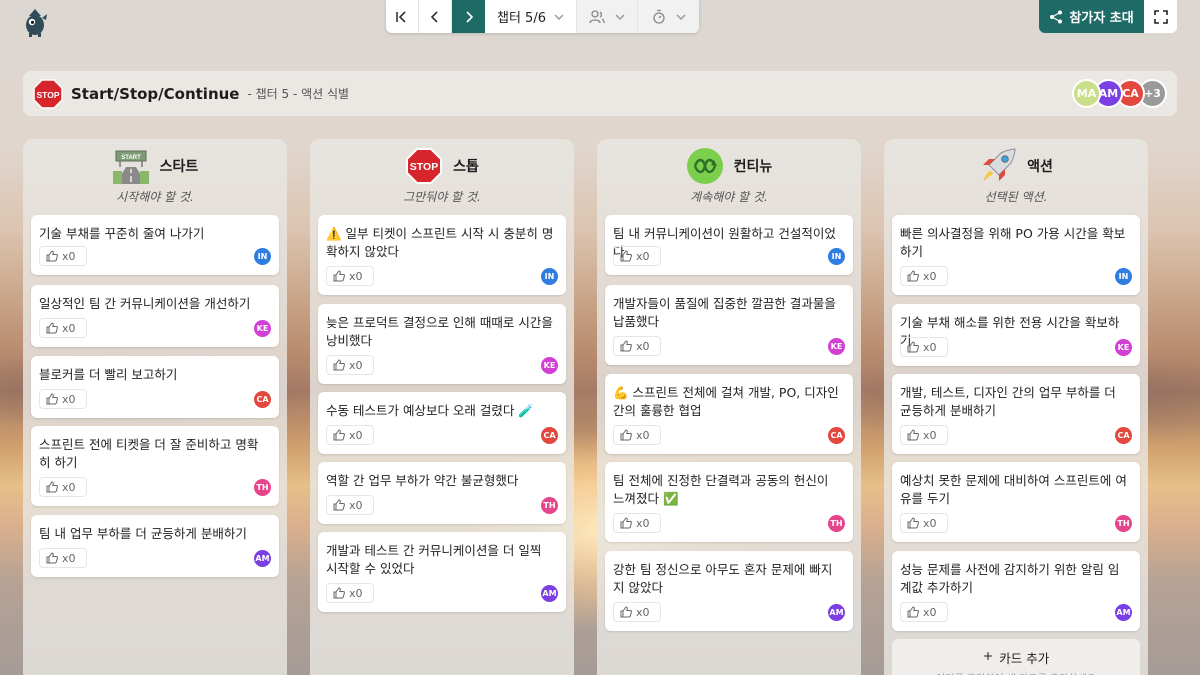 This screenshot has height=675, width=1200. I want to click on retro-card: 블로커를 더 빨리 보고하기 x0 CA, so click(155, 387).